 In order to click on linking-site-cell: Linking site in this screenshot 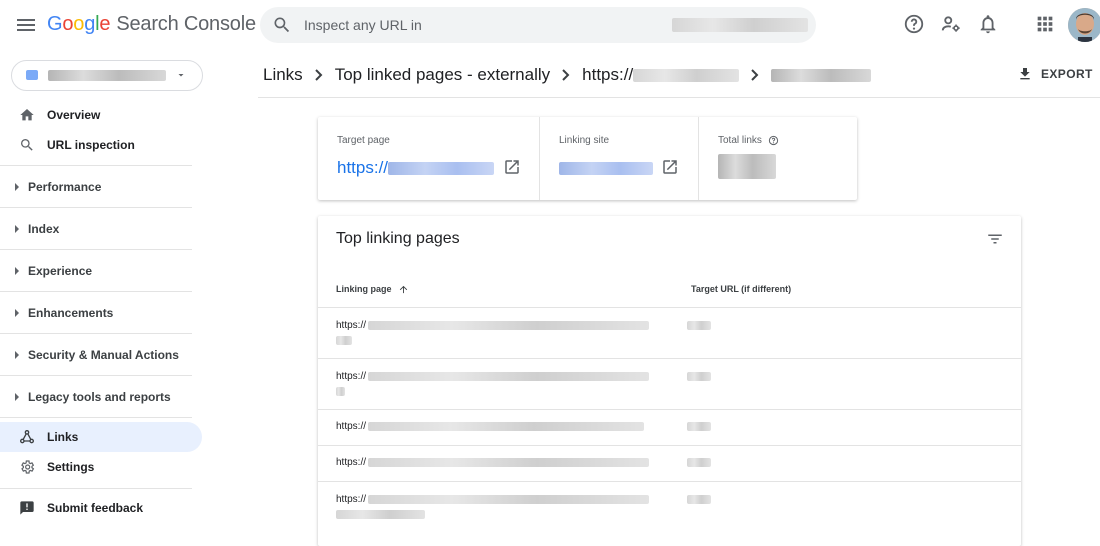, I will do `click(619, 158)`.